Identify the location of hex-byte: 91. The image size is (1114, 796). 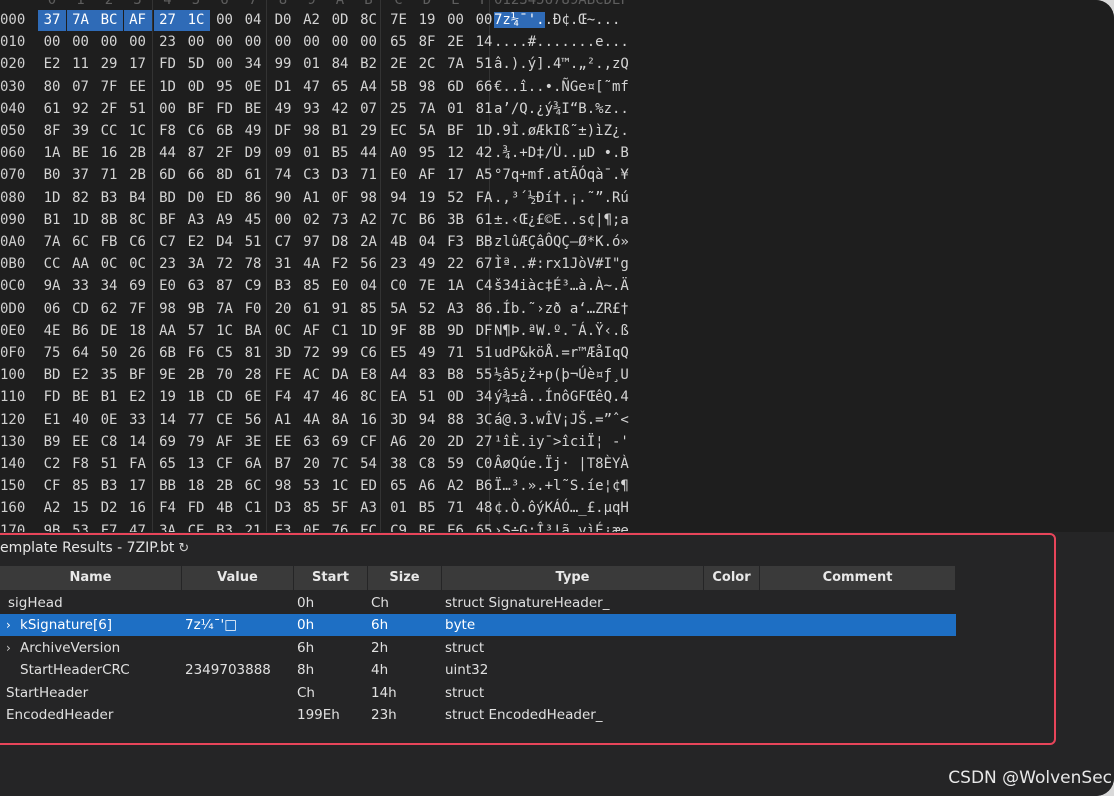
(340, 309).